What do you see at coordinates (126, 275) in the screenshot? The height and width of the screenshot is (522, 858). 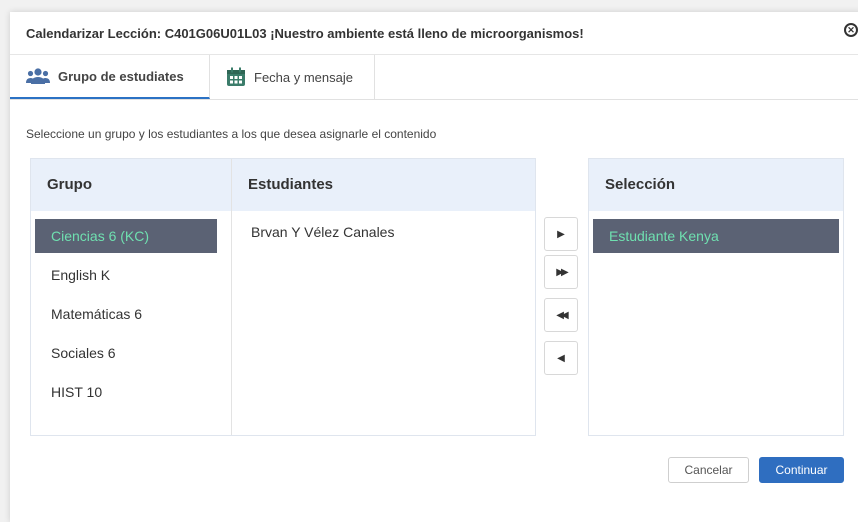 I see `group-item-english-k: English K` at bounding box center [126, 275].